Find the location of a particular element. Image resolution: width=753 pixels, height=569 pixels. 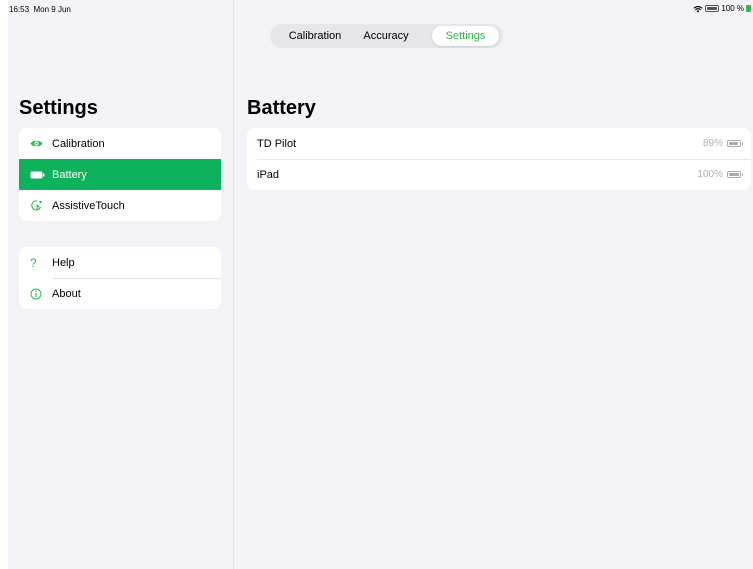

sidebar-item-calibration: Calibration is located at coordinates (120, 143).